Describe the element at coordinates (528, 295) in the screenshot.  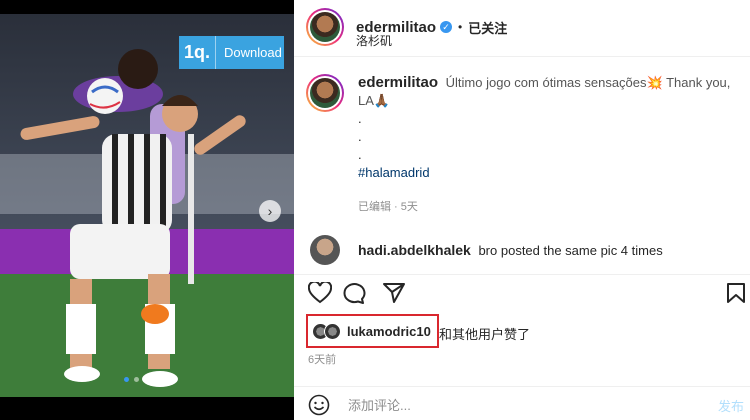
I see `action-bar` at that location.